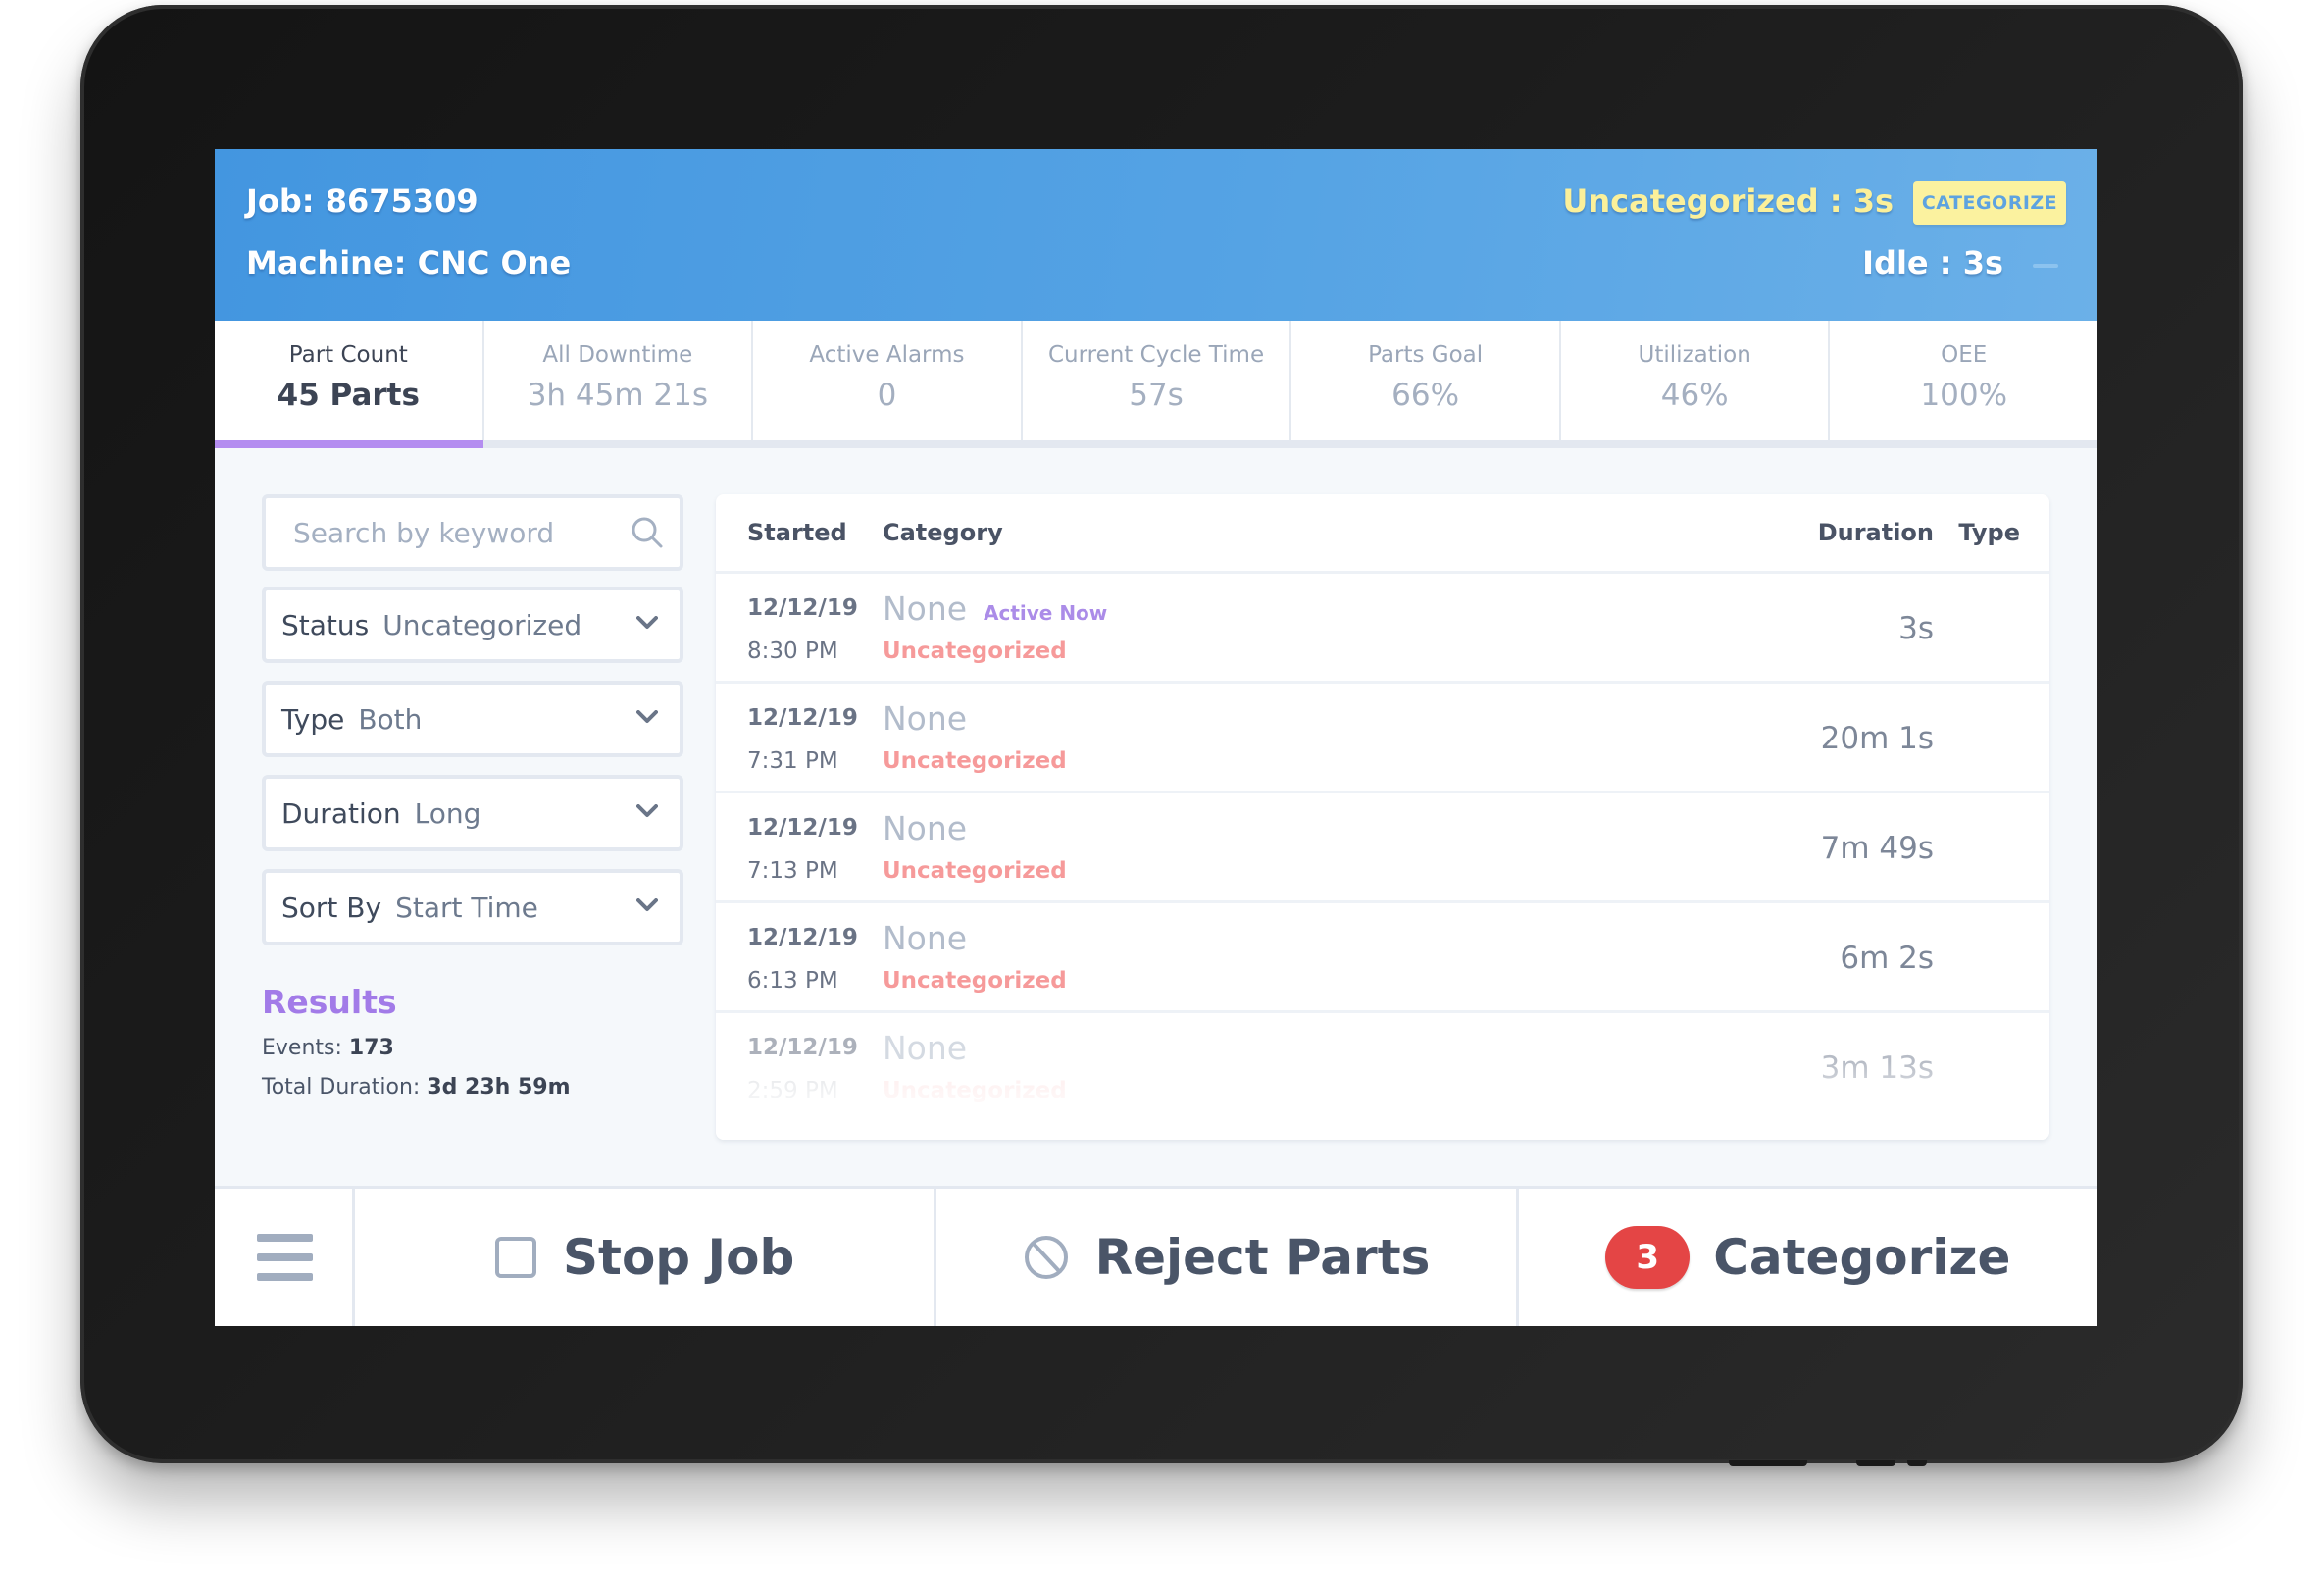  What do you see at coordinates (1876, 532) in the screenshot?
I see `column-header-duration: Duration` at bounding box center [1876, 532].